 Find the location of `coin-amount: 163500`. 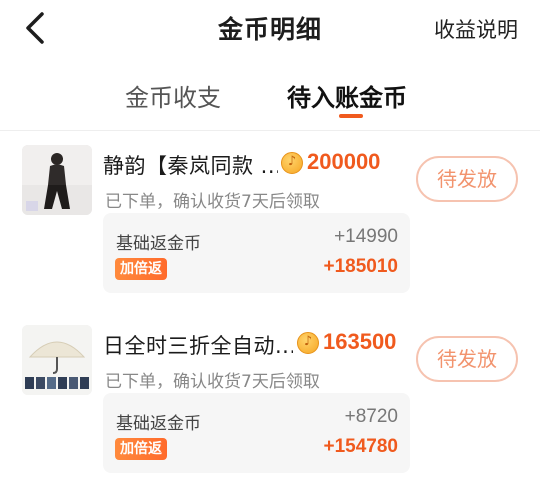

coin-amount: 163500 is located at coordinates (360, 341).